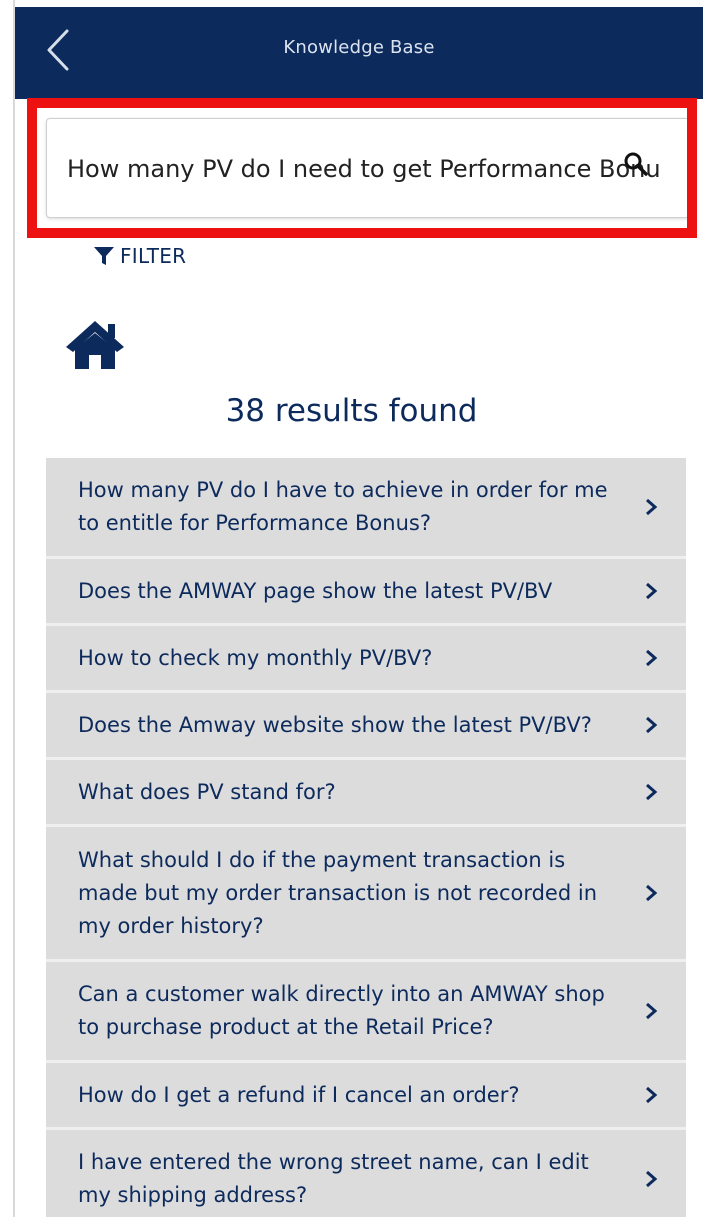 The image size is (703, 1217). I want to click on left-edge-divider, so click(14, 608).